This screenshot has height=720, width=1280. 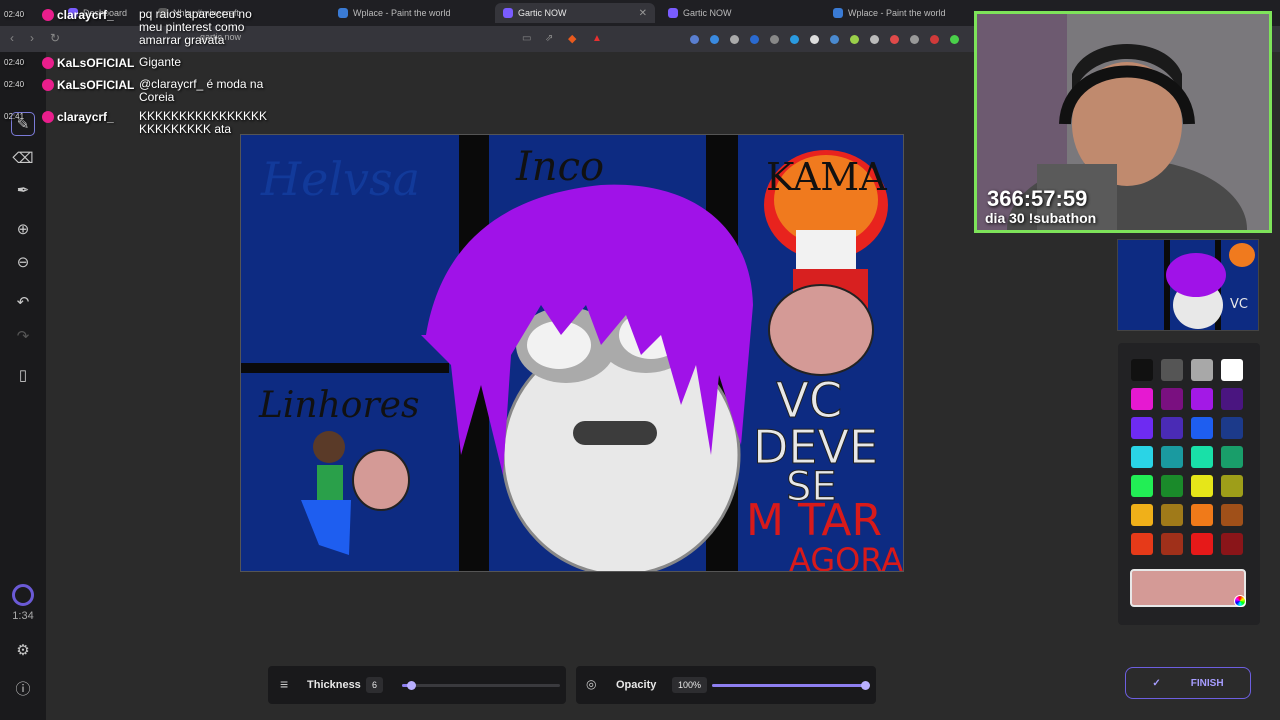 I want to click on tab-gartic-active: Gartic NOW ✕, so click(x=575, y=13).